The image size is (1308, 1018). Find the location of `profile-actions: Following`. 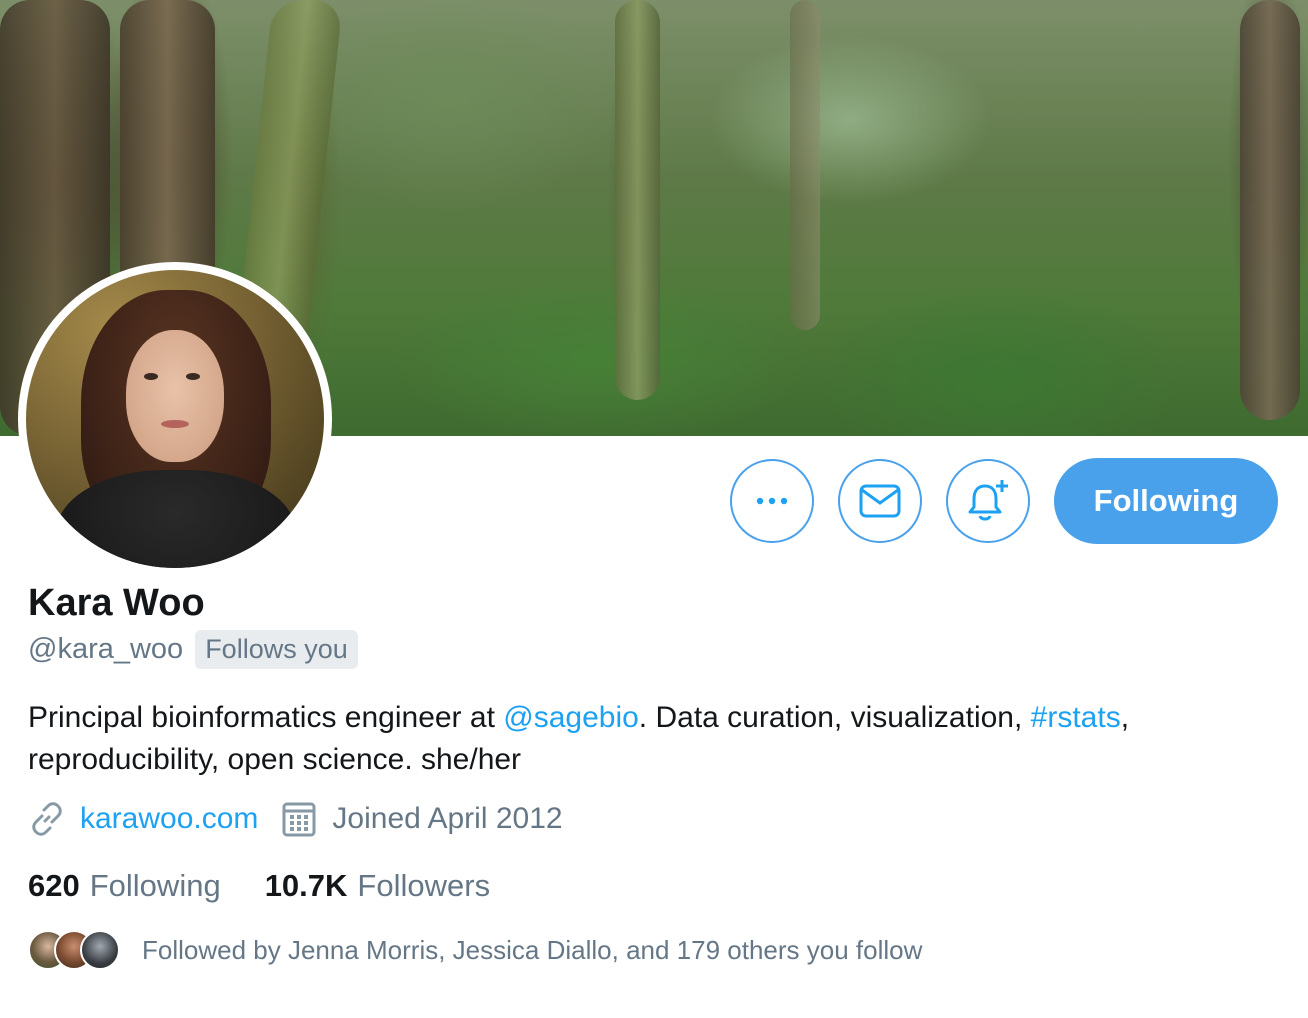

profile-actions: Following is located at coordinates (1004, 501).